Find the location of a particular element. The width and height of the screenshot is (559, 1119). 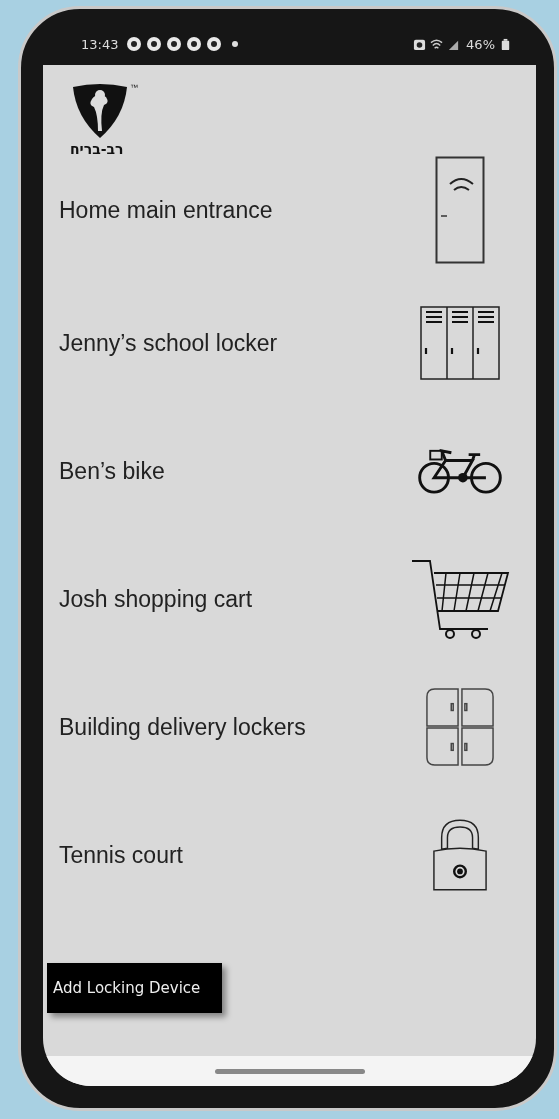

bicycle-icon is located at coordinates (460, 471).